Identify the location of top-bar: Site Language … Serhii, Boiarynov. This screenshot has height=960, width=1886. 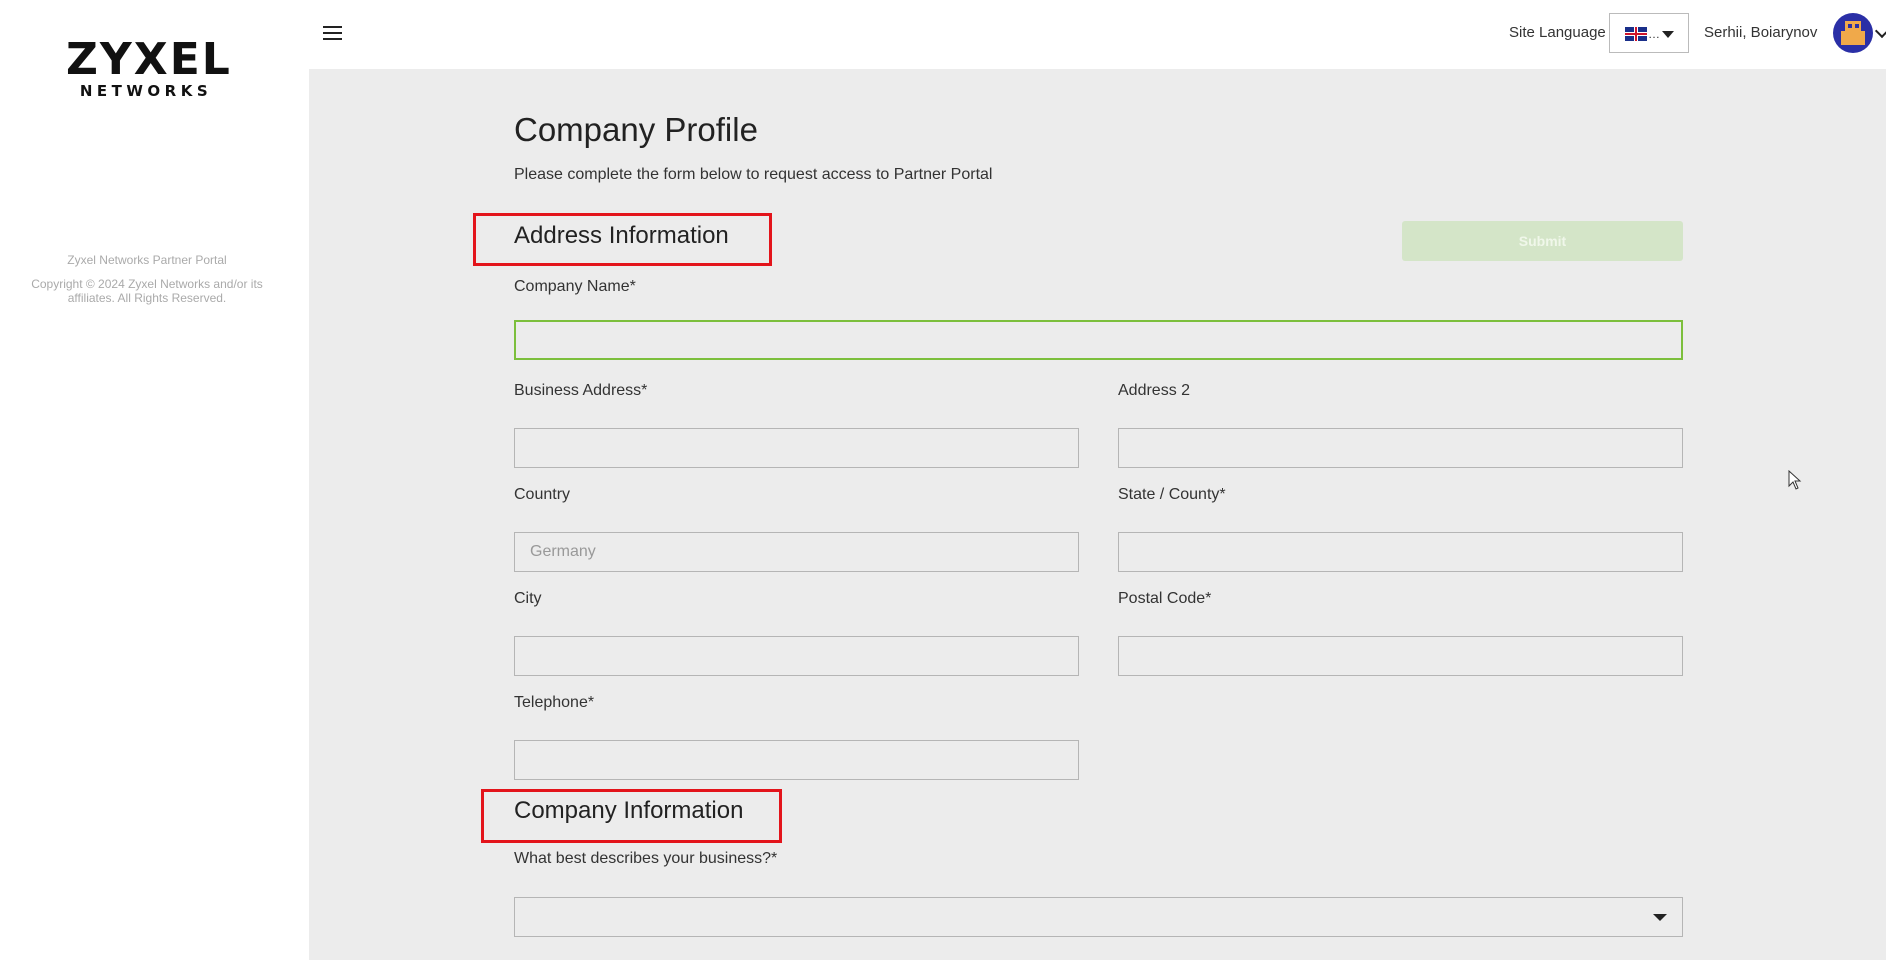
(1097, 34).